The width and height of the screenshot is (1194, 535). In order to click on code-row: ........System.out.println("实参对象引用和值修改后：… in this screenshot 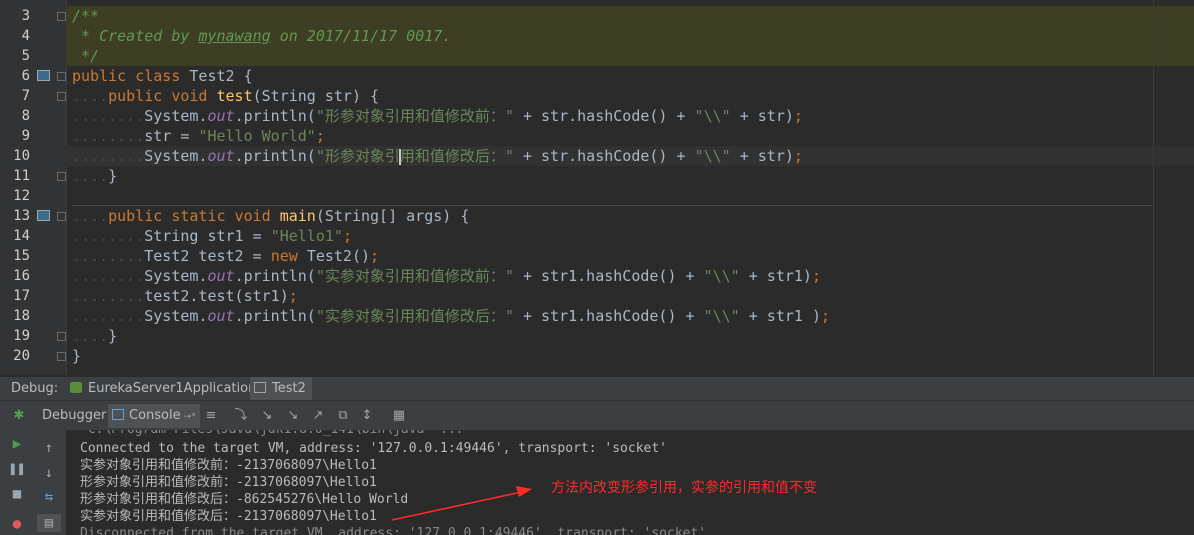, I will do `click(630, 316)`.